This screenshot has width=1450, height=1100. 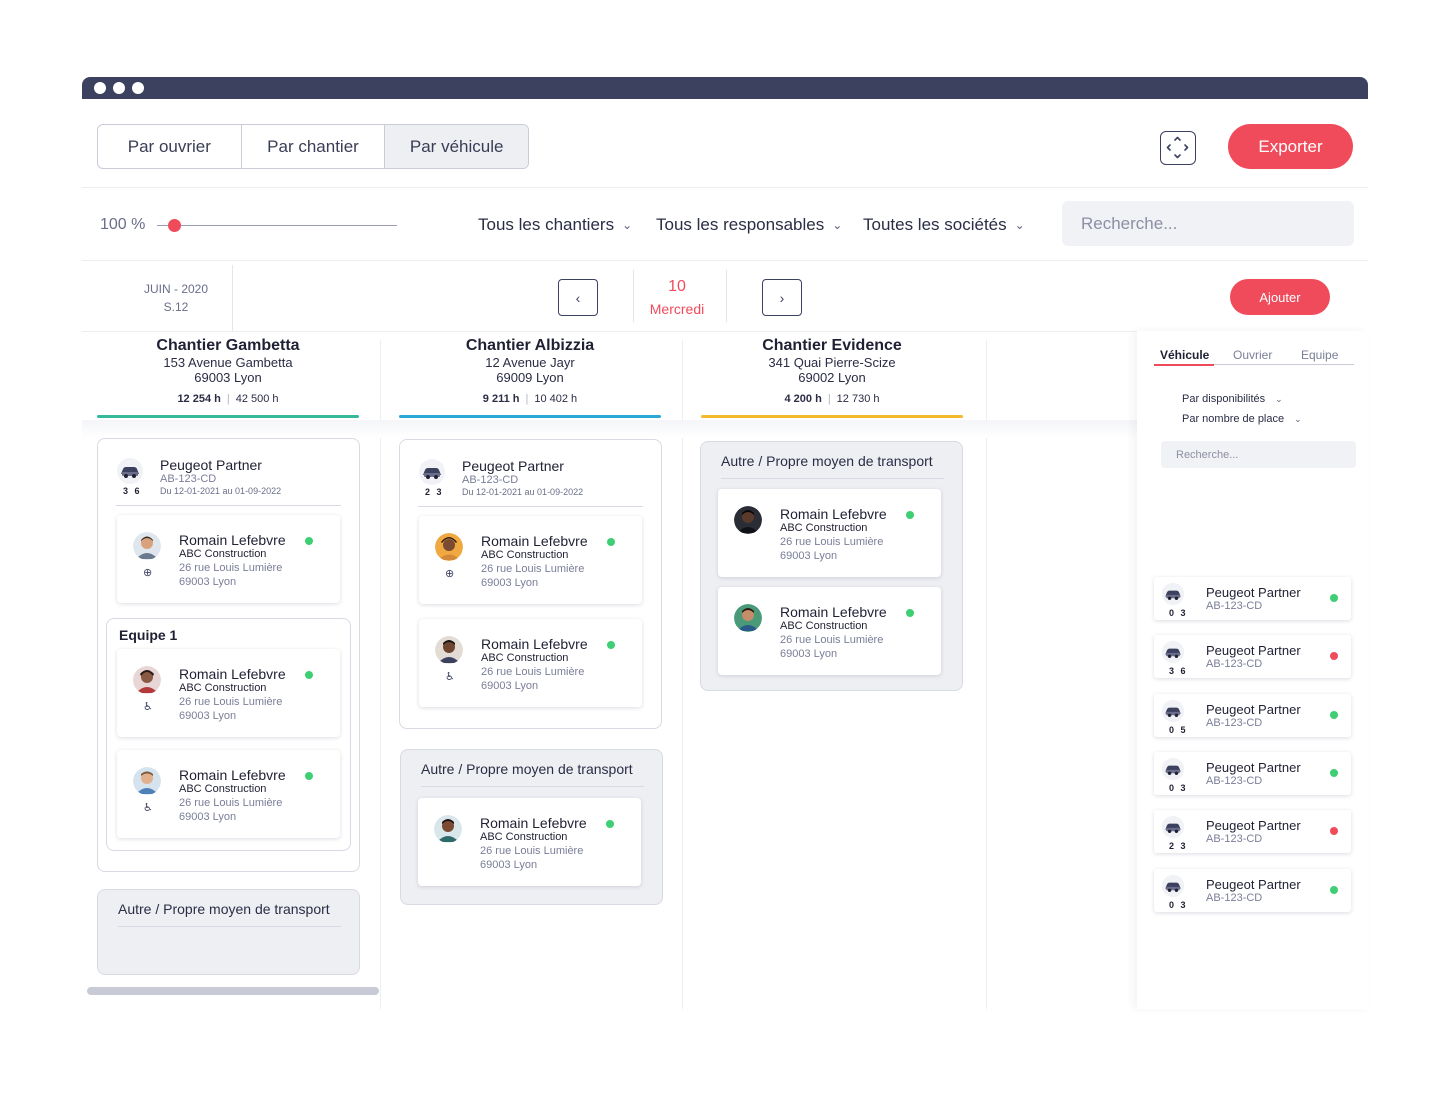 What do you see at coordinates (530, 346) in the screenshot?
I see `chantier-title: Chantier Albizzia` at bounding box center [530, 346].